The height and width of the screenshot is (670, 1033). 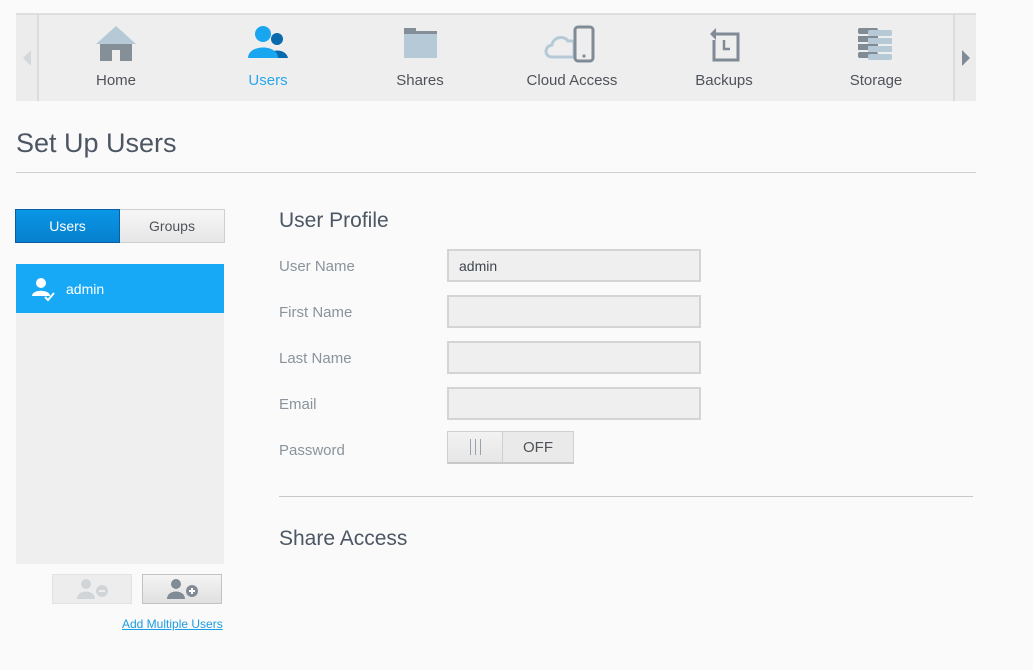 What do you see at coordinates (85, 288) in the screenshot?
I see `user-name: admin` at bounding box center [85, 288].